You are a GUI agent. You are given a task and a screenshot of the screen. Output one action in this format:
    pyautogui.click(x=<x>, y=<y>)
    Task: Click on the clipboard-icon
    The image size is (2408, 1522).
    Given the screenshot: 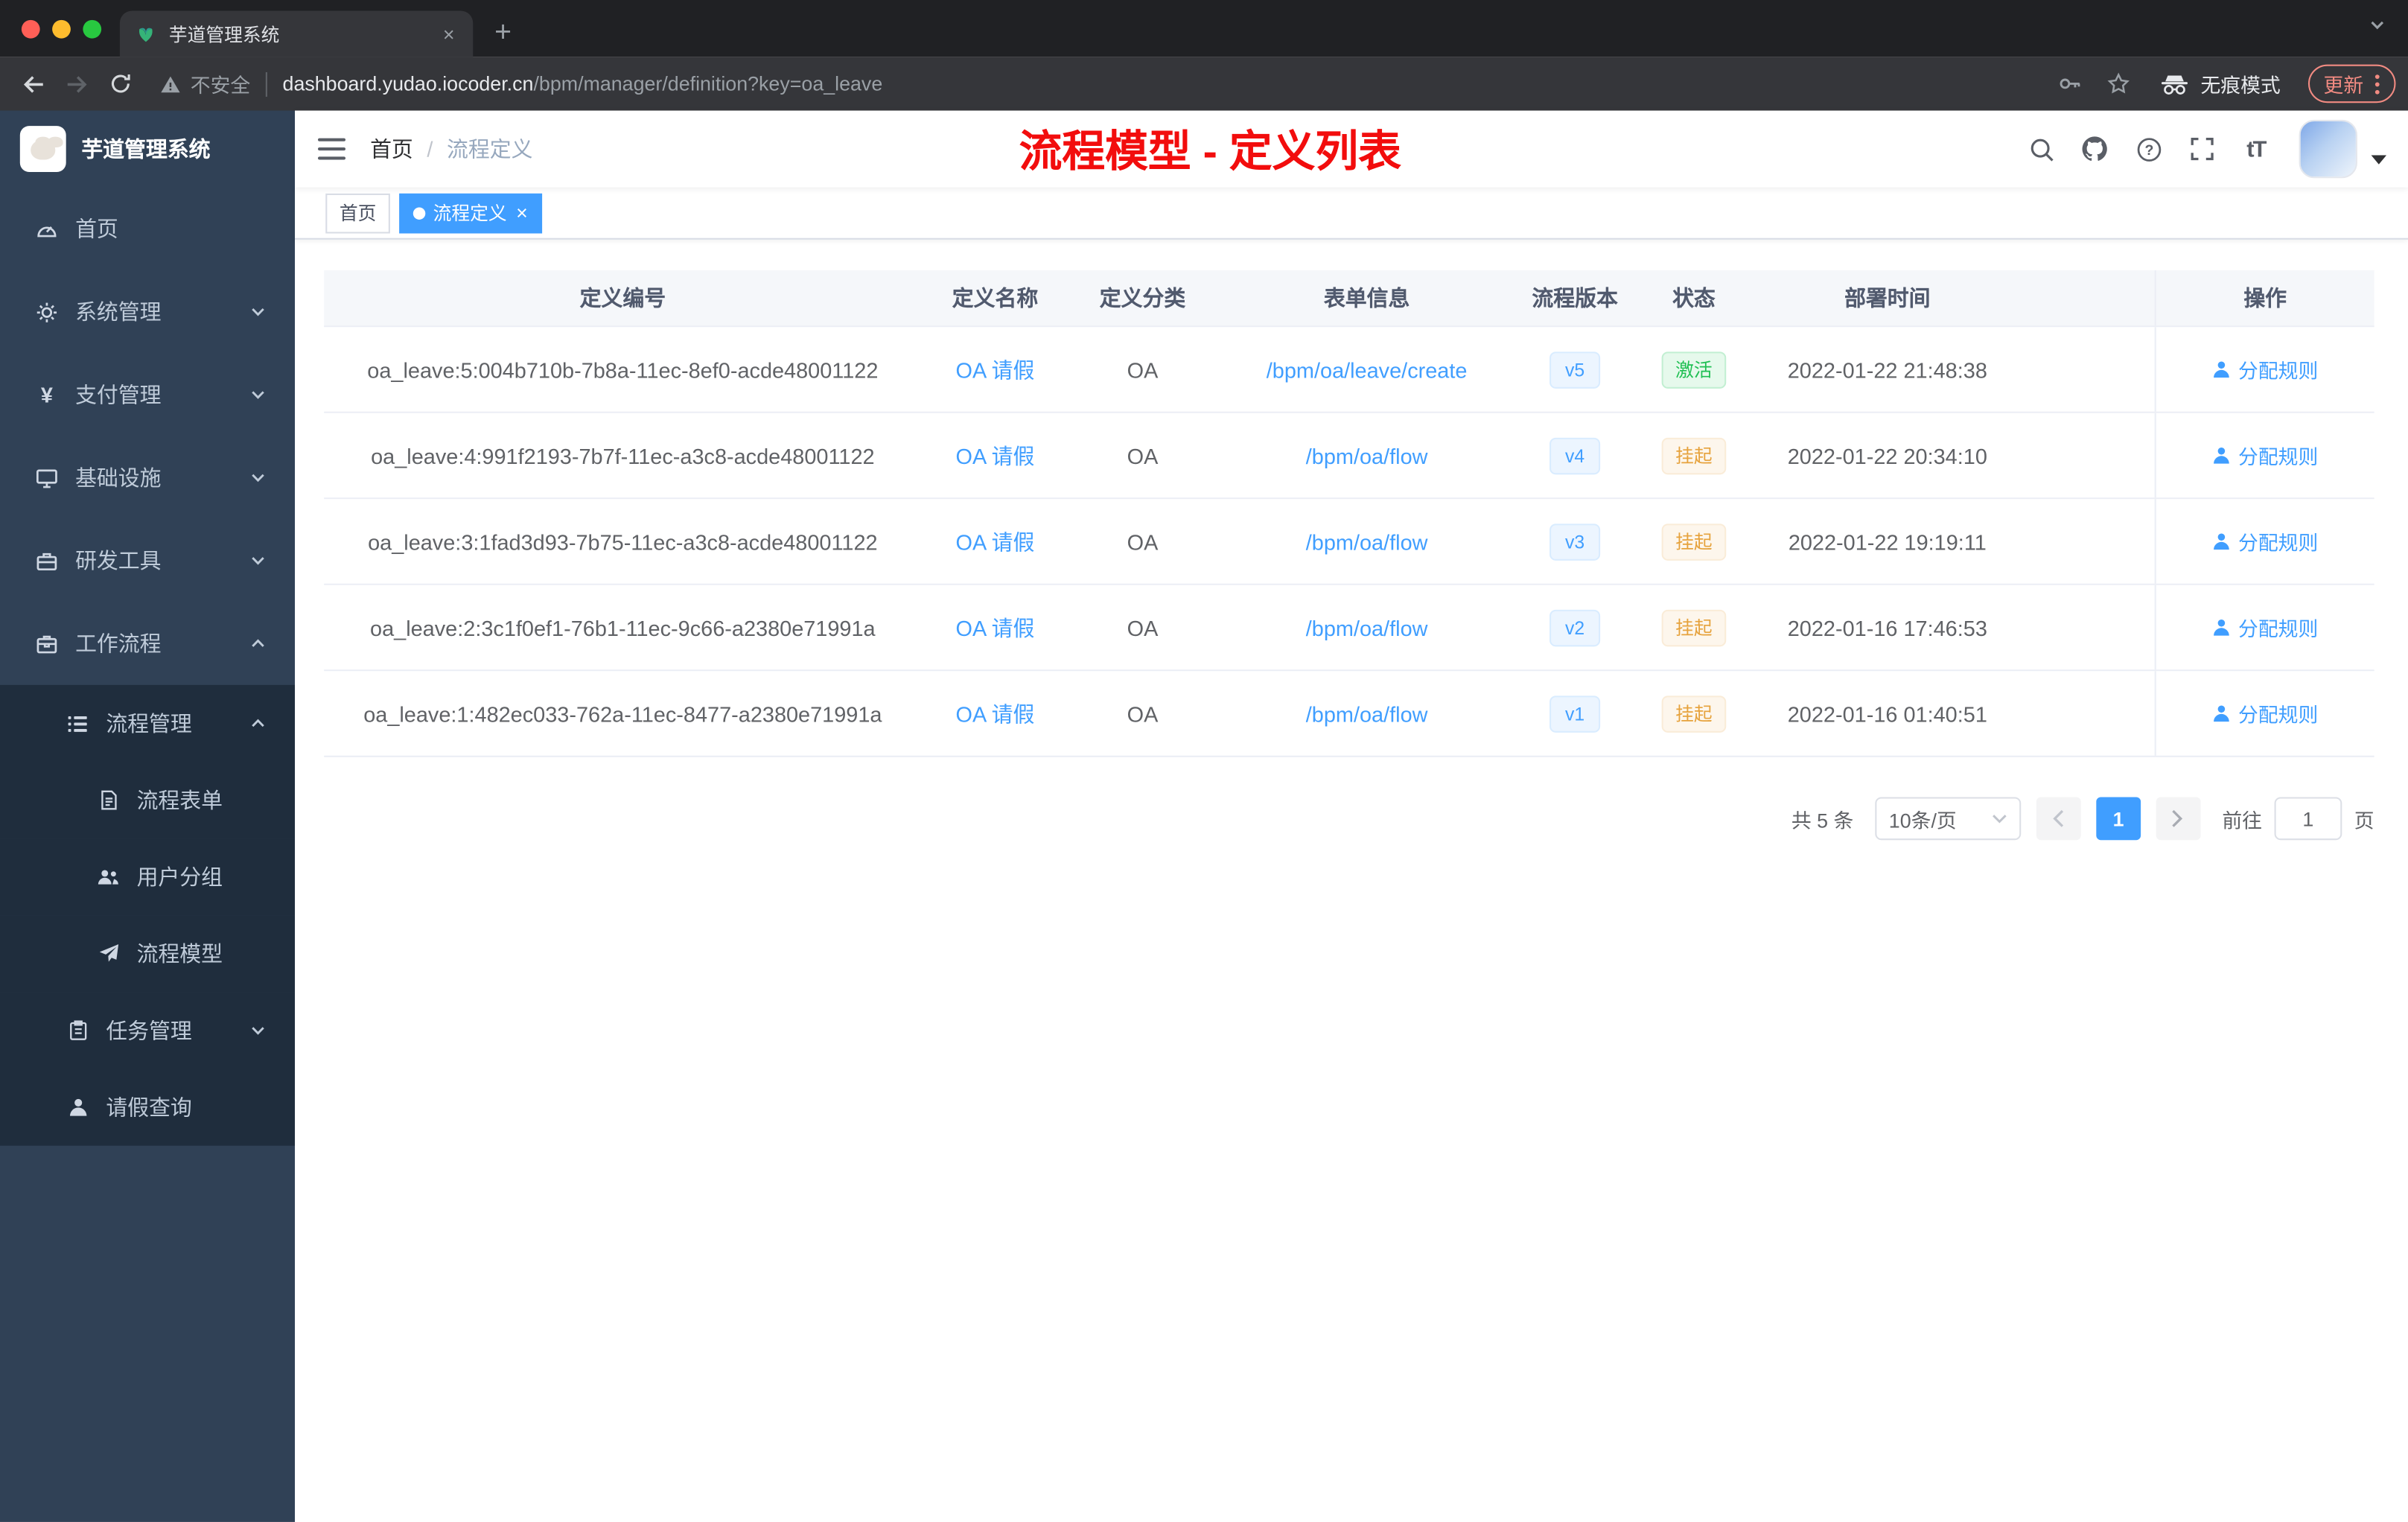 What is the action you would take?
    pyautogui.click(x=78, y=1031)
    